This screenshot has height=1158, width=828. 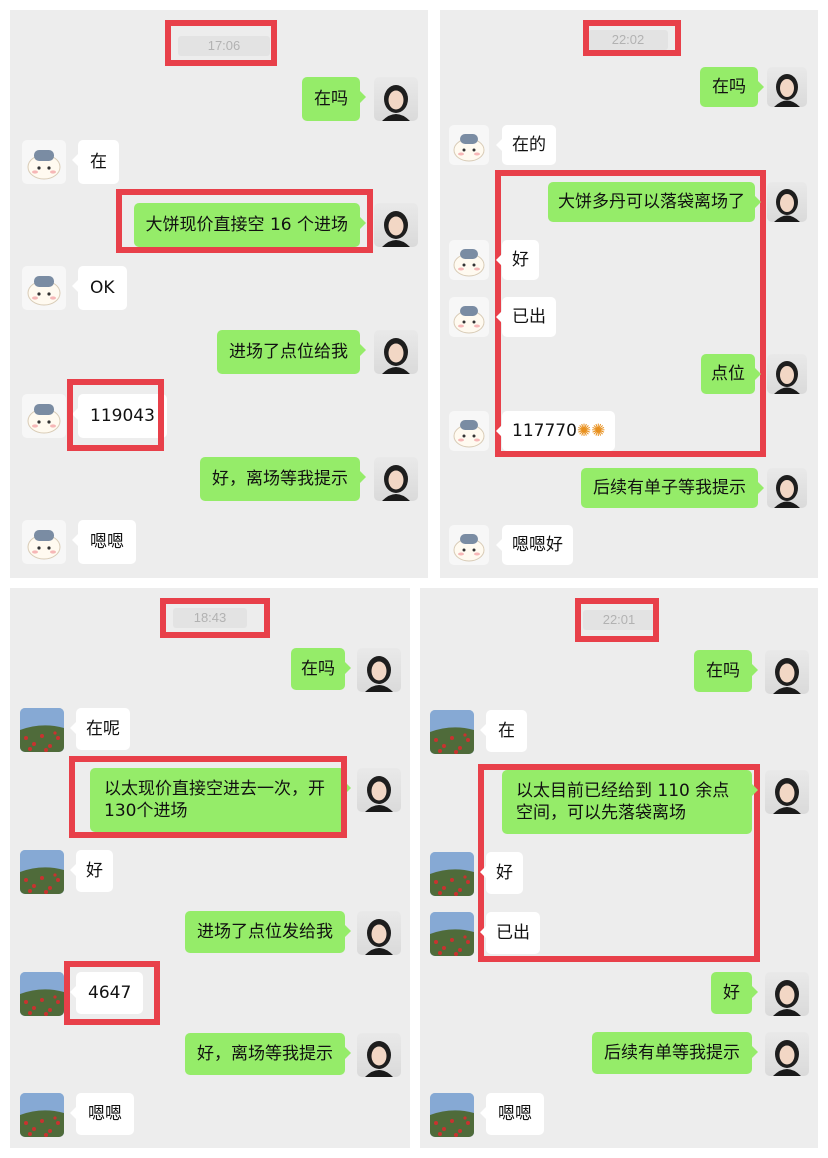 I want to click on message-bubble-sent: 好, so click(x=734, y=993).